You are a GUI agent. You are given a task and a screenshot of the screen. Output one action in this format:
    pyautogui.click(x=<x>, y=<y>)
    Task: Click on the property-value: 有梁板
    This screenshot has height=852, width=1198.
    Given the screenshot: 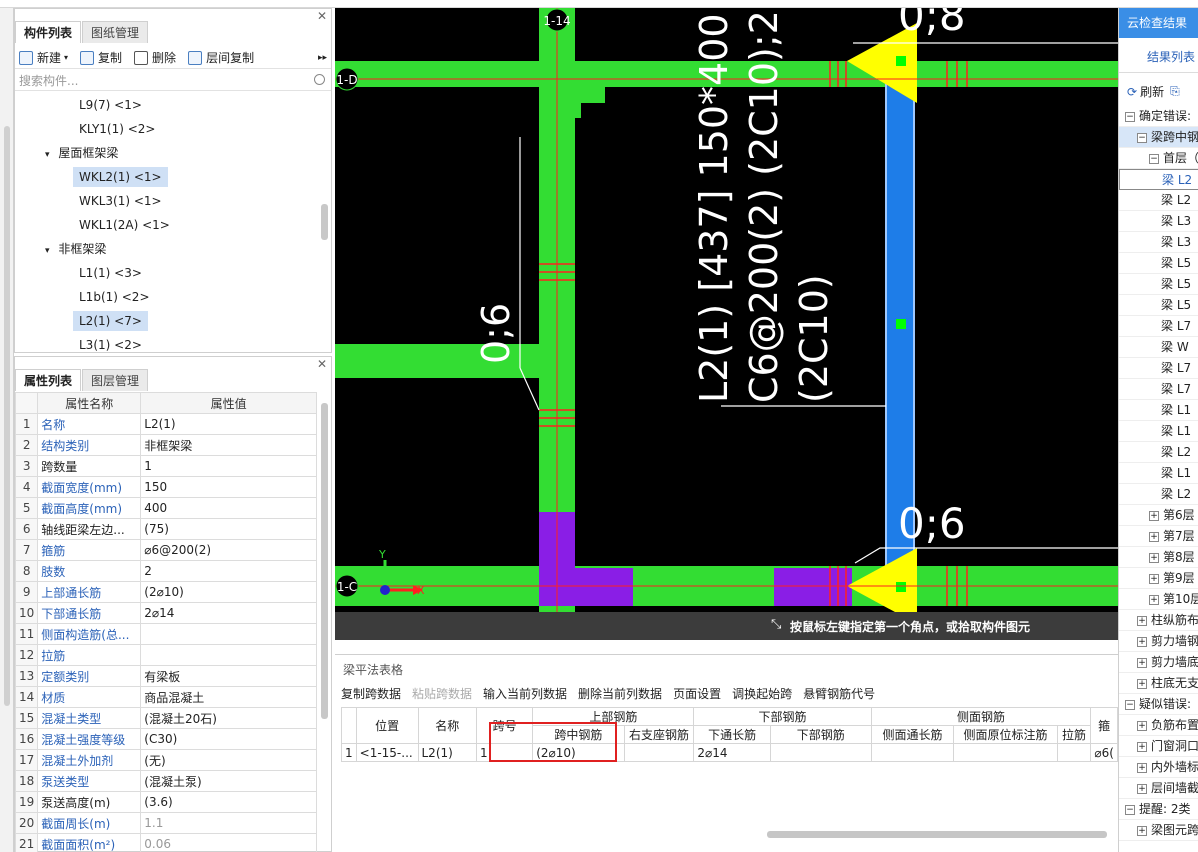 What is the action you would take?
    pyautogui.click(x=228, y=676)
    